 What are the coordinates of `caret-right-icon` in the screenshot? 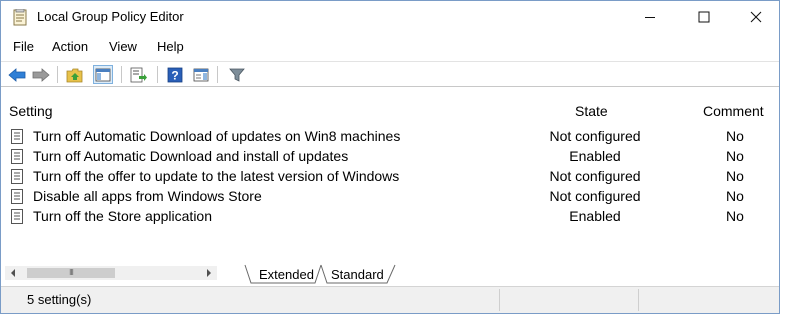 It's located at (209, 273).